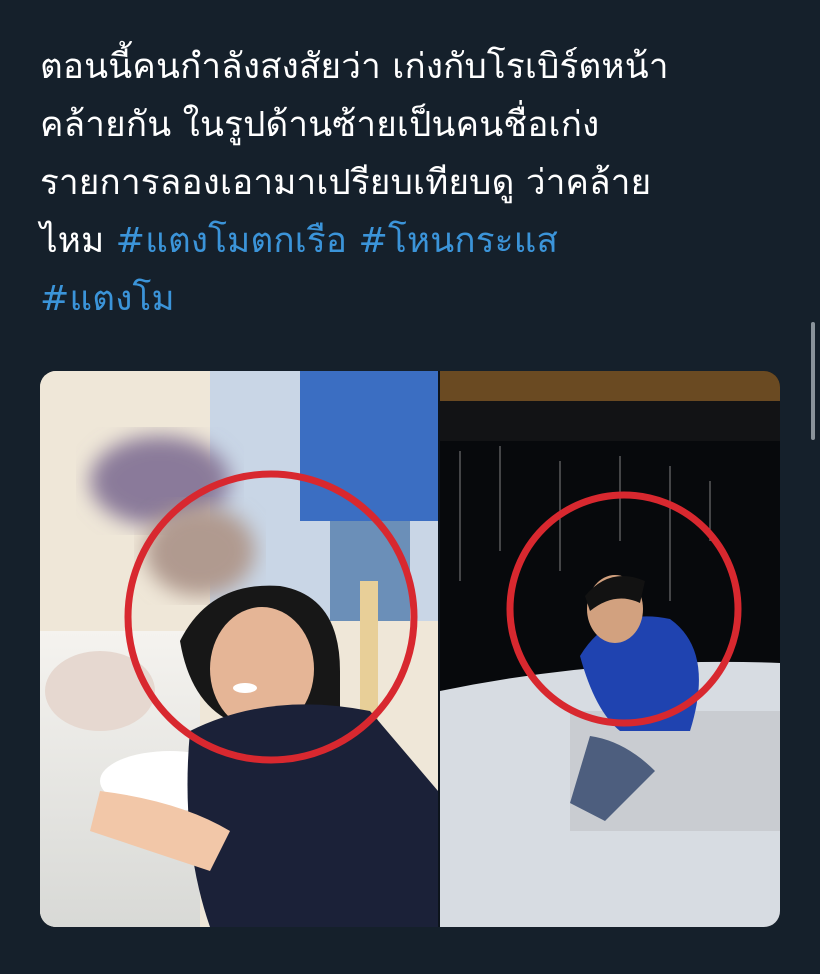 Image resolution: width=820 pixels, height=974 pixels. Describe the element at coordinates (410, 299) in the screenshot. I see `tweet-line-5: #แตงโม` at that location.